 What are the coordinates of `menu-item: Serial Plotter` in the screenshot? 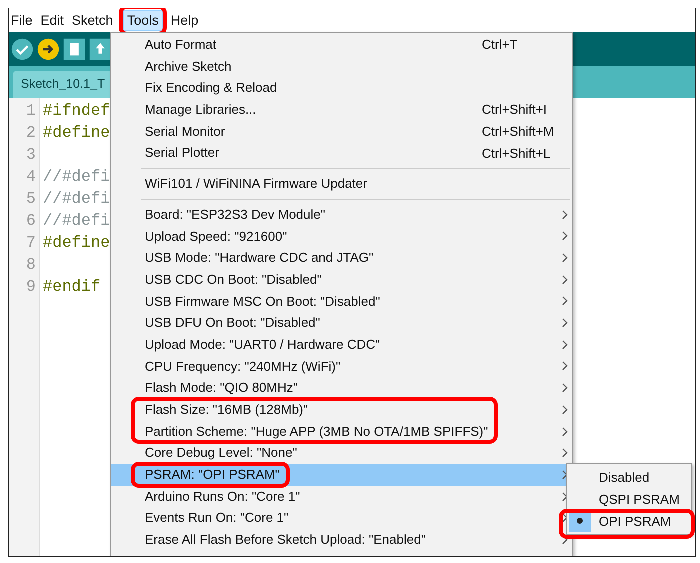 It's located at (182, 153).